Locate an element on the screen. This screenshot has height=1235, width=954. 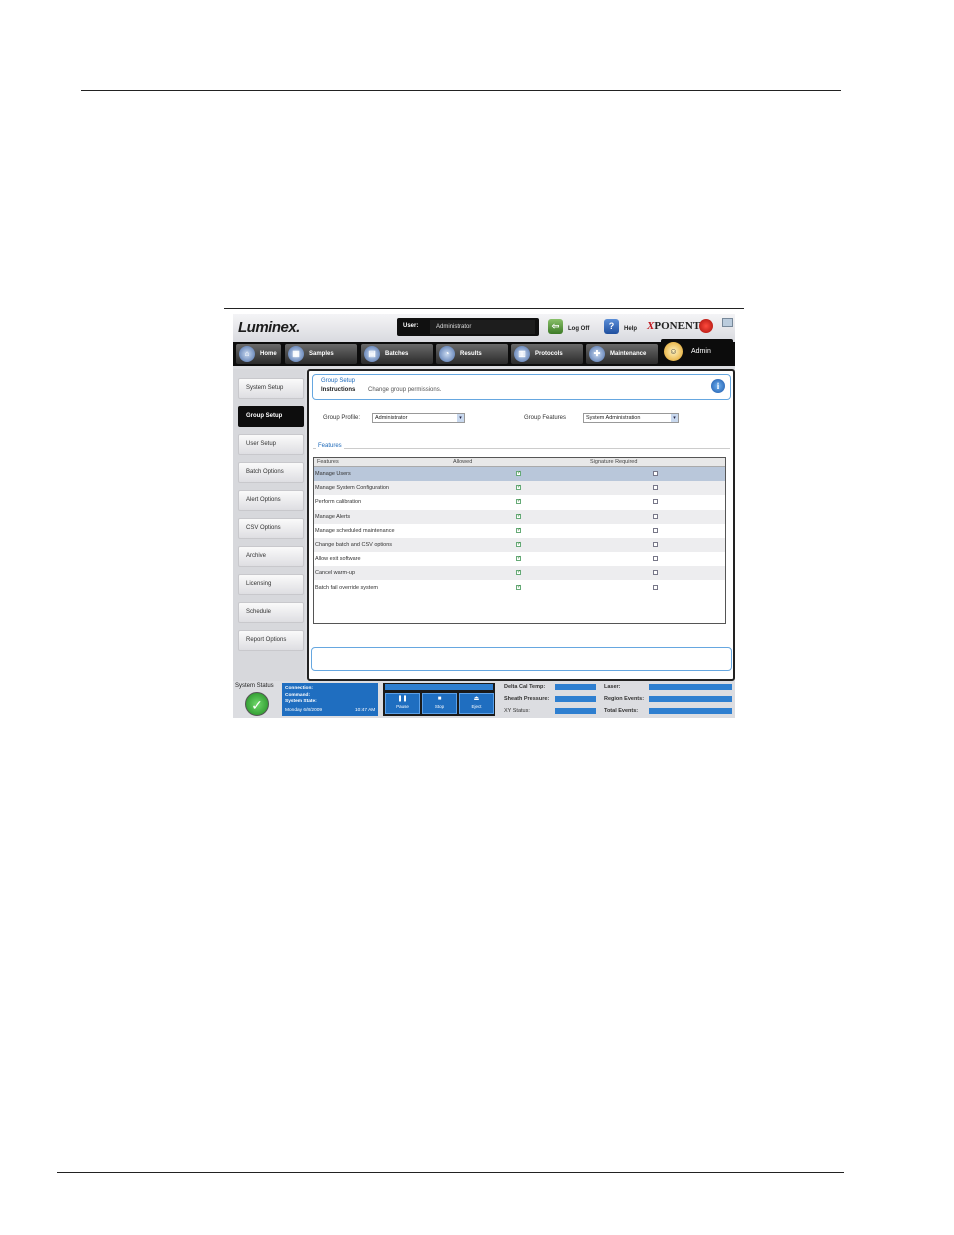
pause-icon: ❚❚ is located at coordinates (402, 699).